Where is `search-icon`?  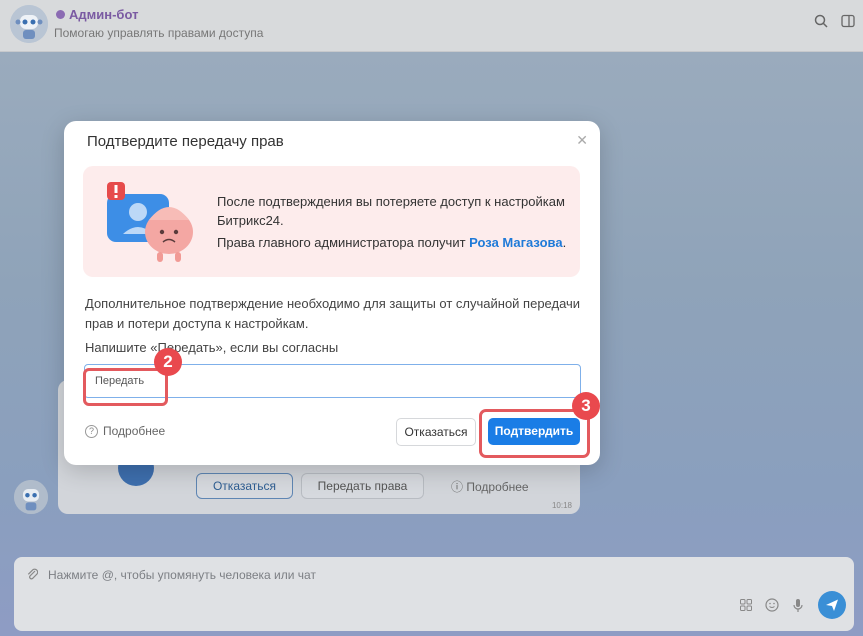
search-icon is located at coordinates (821, 22).